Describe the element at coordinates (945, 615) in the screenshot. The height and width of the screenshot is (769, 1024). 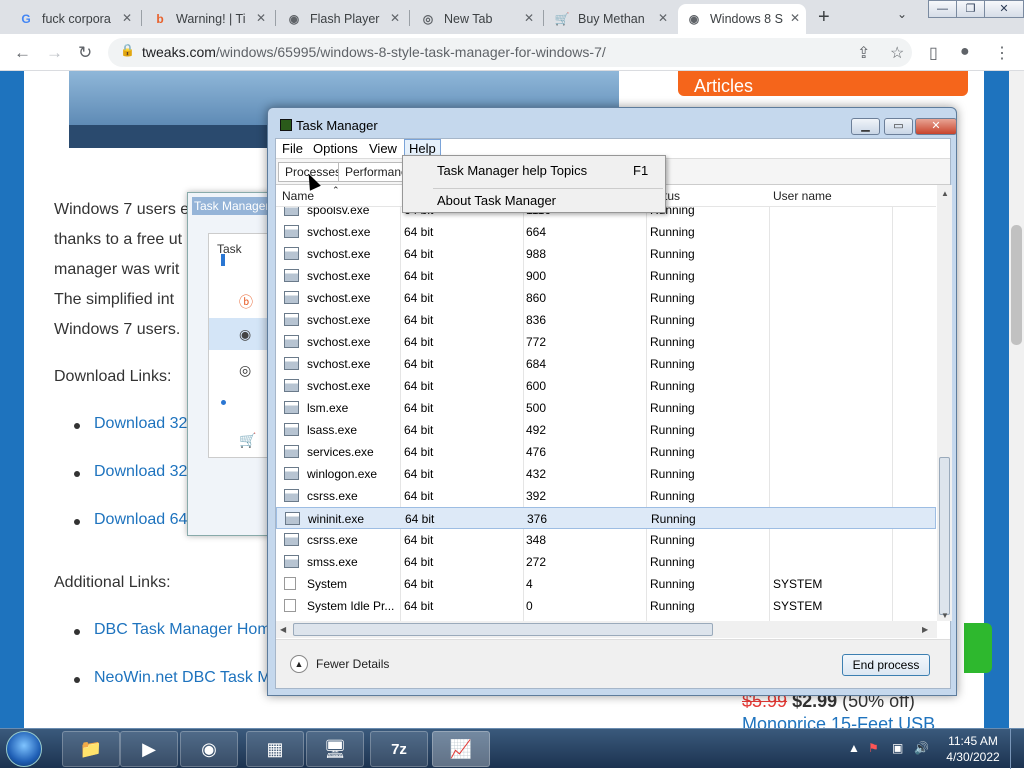
I see `scroll-down-icon: ▼` at that location.